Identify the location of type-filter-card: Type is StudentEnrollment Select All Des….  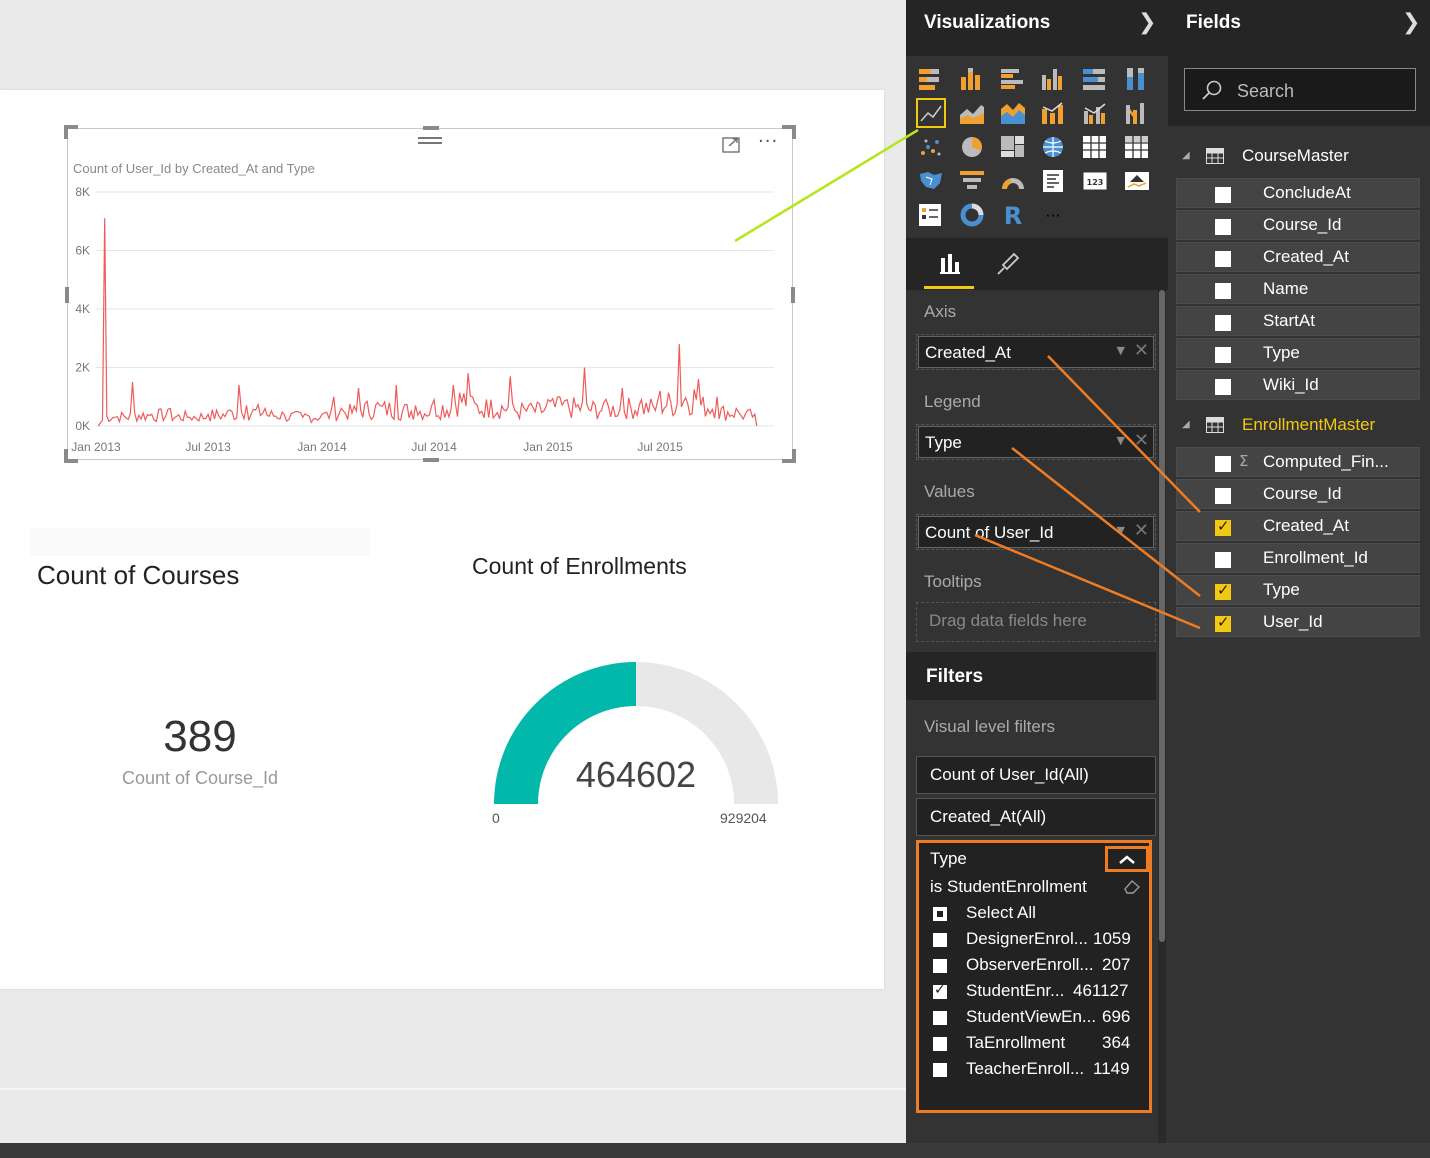
(1034, 976).